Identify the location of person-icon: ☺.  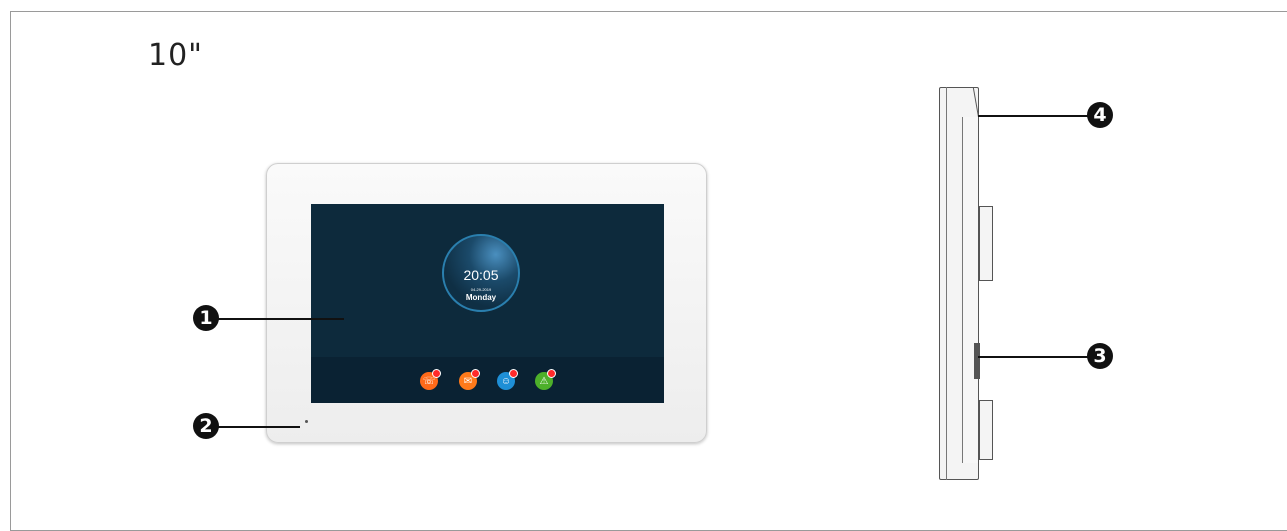
(507, 379).